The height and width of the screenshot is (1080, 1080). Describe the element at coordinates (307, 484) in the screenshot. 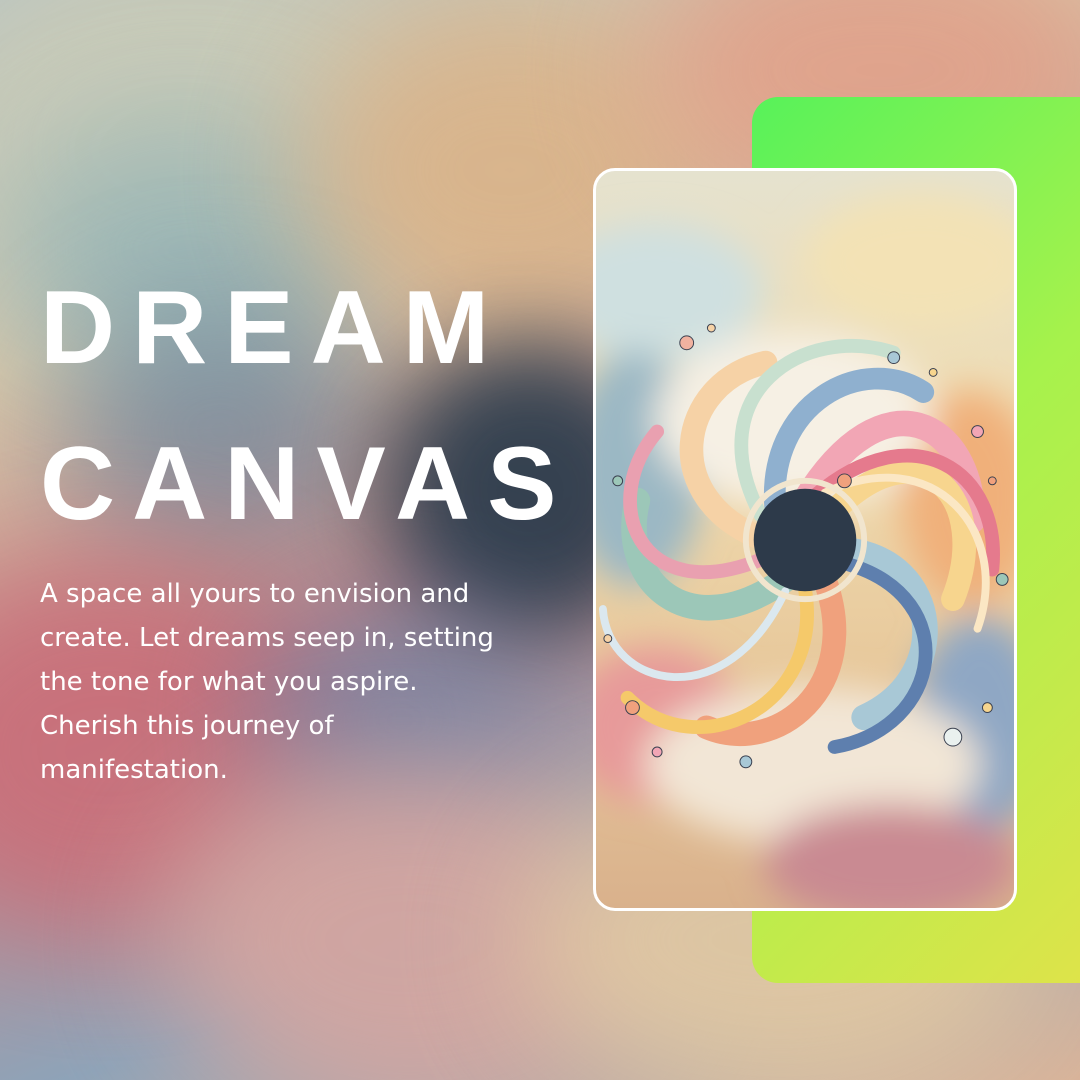

I see `title-line-canvas: CANVAS` at that location.